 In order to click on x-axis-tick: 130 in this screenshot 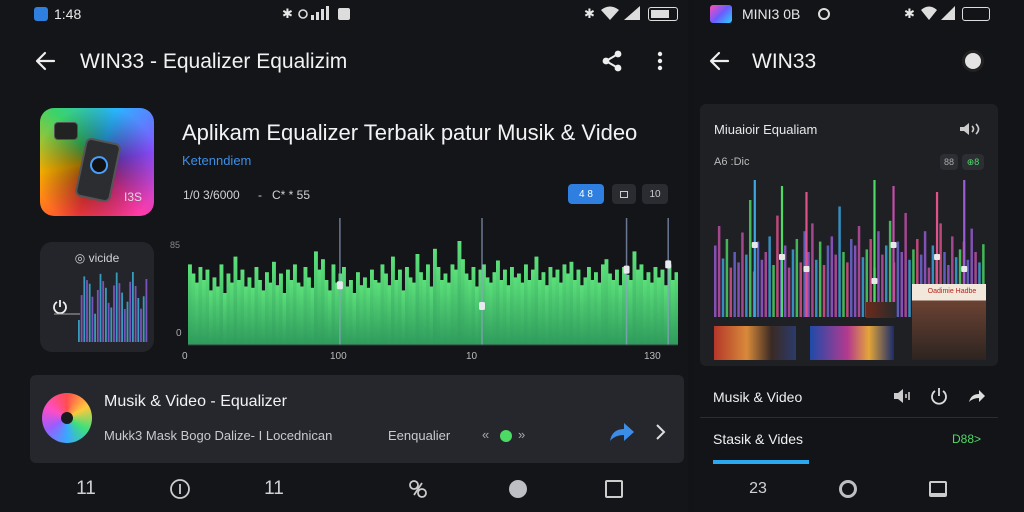, I will do `click(652, 356)`.